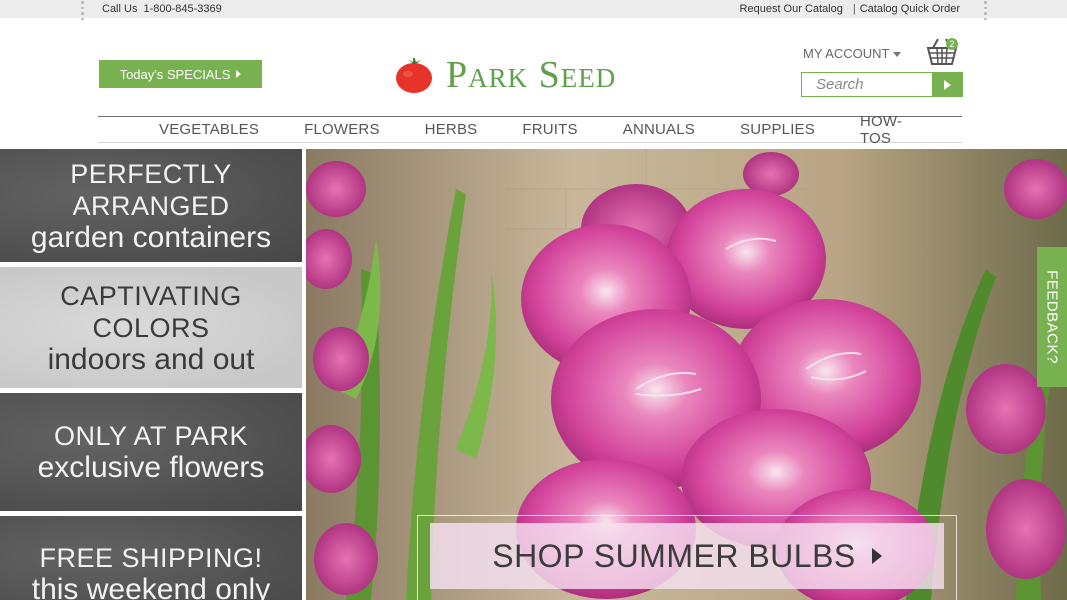  Describe the element at coordinates (414, 75) in the screenshot. I see `tomato-logo-icon` at that location.